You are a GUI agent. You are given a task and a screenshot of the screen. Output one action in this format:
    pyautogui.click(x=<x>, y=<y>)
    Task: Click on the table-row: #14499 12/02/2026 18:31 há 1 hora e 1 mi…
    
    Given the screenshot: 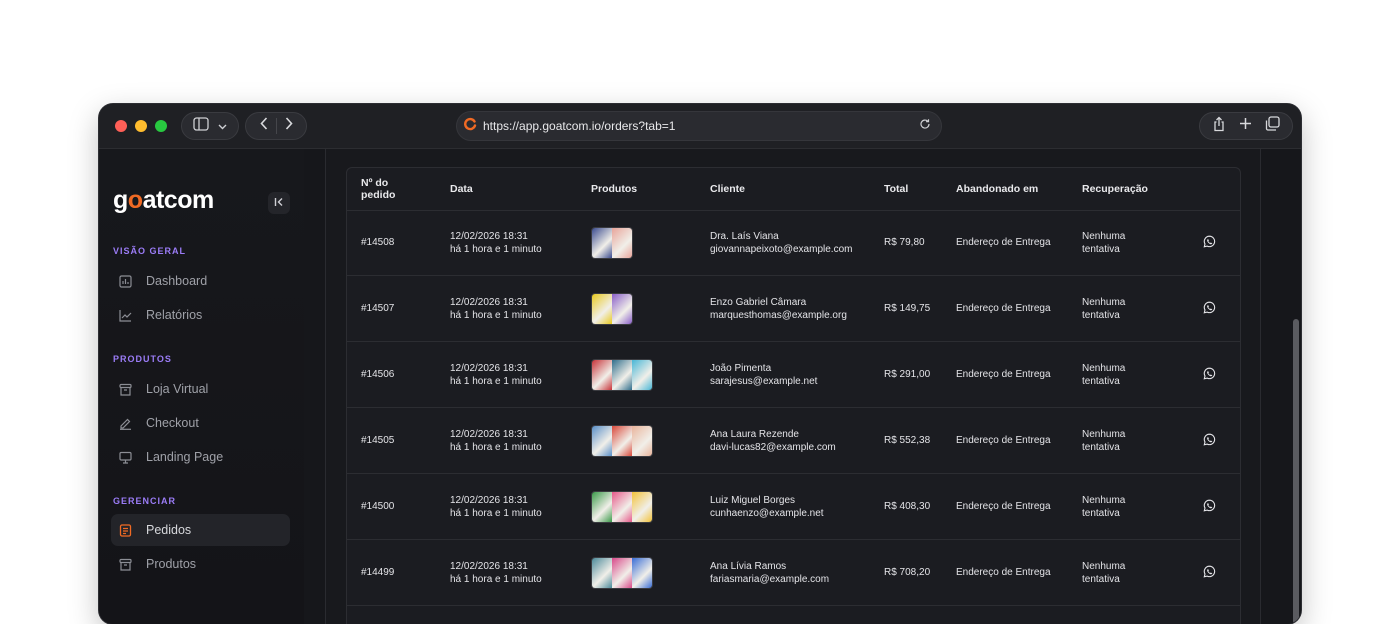 What is the action you would take?
    pyautogui.click(x=793, y=573)
    